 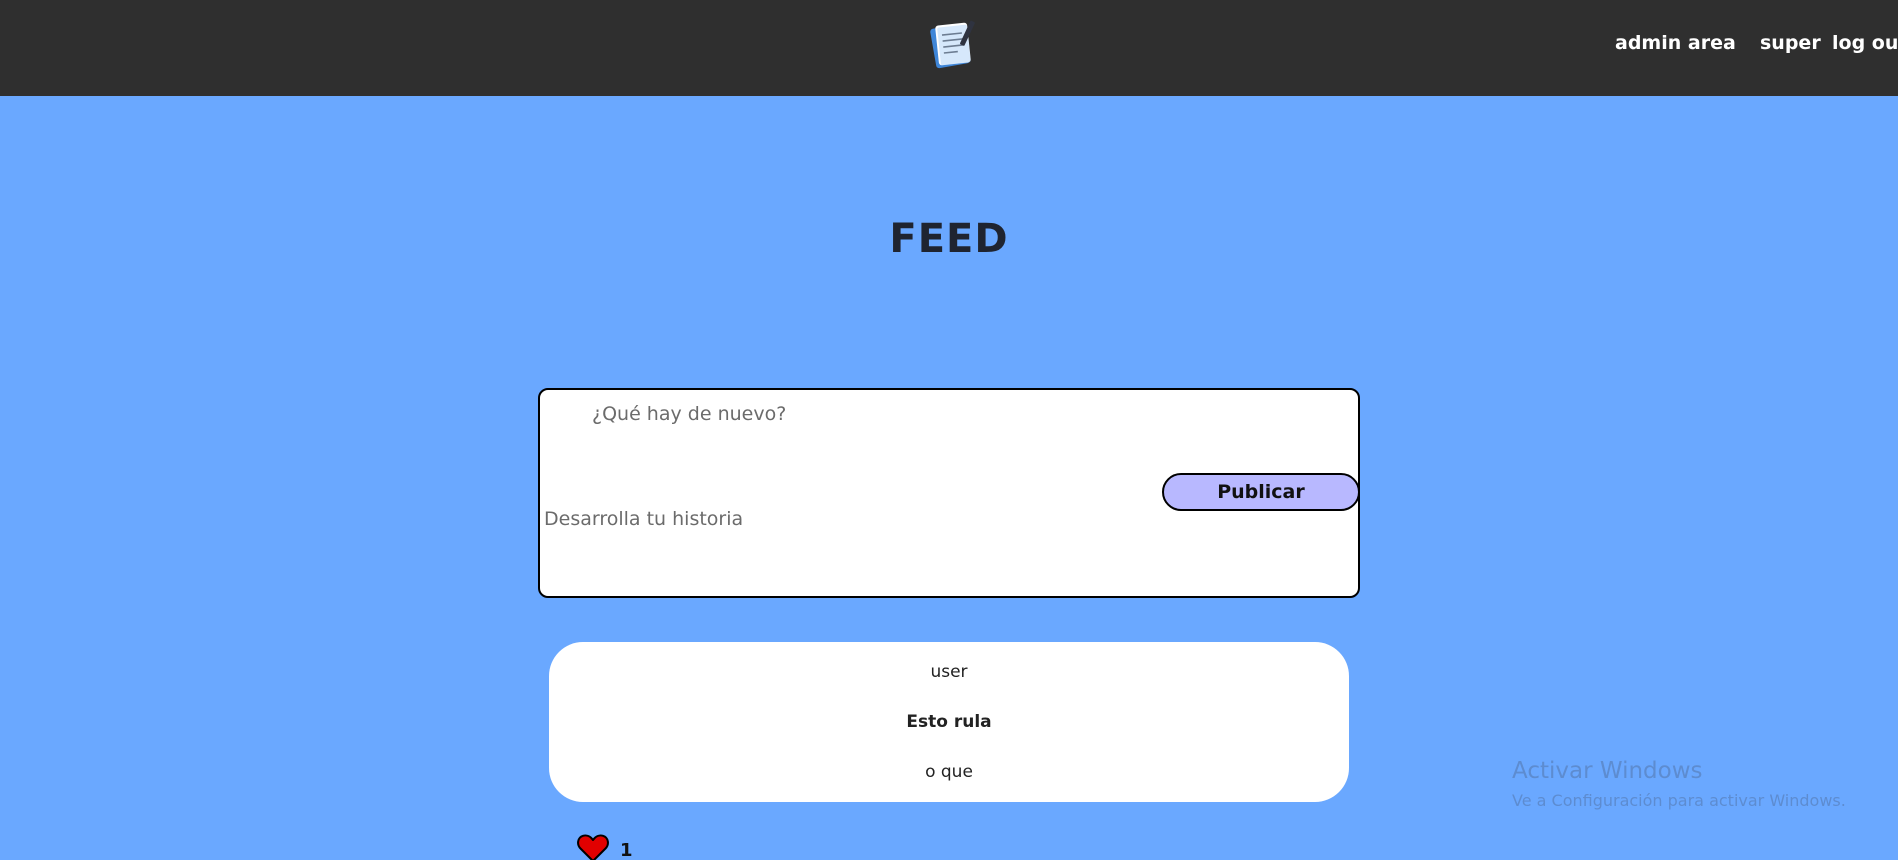 I want to click on like-count: 1, so click(x=626, y=850).